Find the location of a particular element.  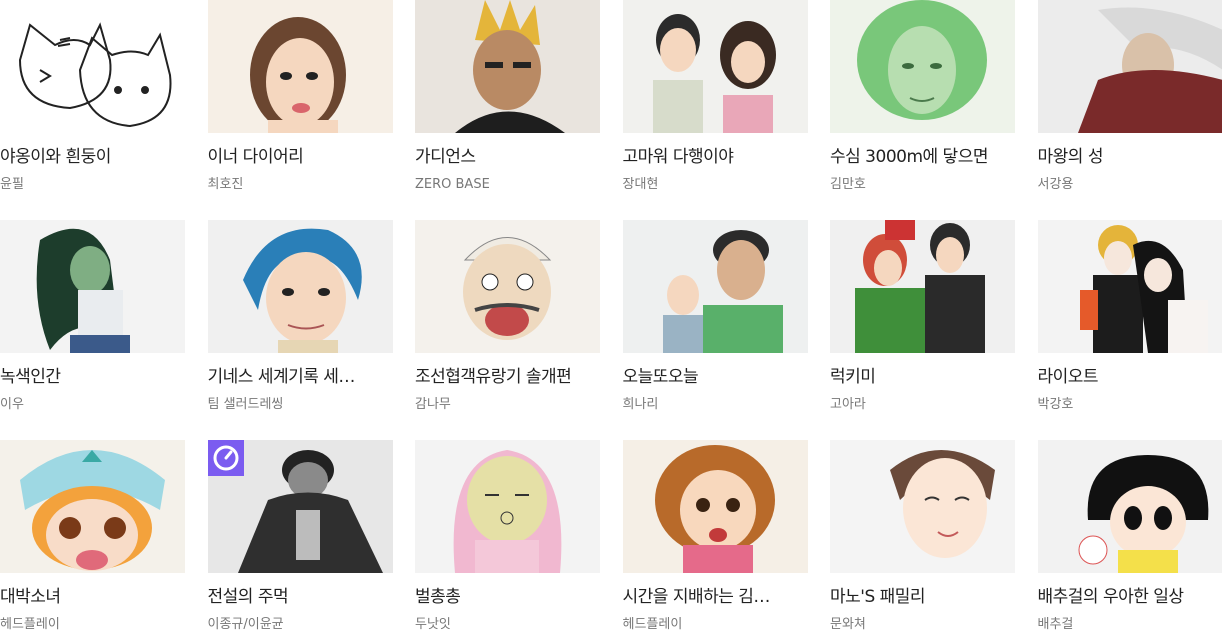

webtoon-card: 벌총총두낫잇 is located at coordinates (507, 540).